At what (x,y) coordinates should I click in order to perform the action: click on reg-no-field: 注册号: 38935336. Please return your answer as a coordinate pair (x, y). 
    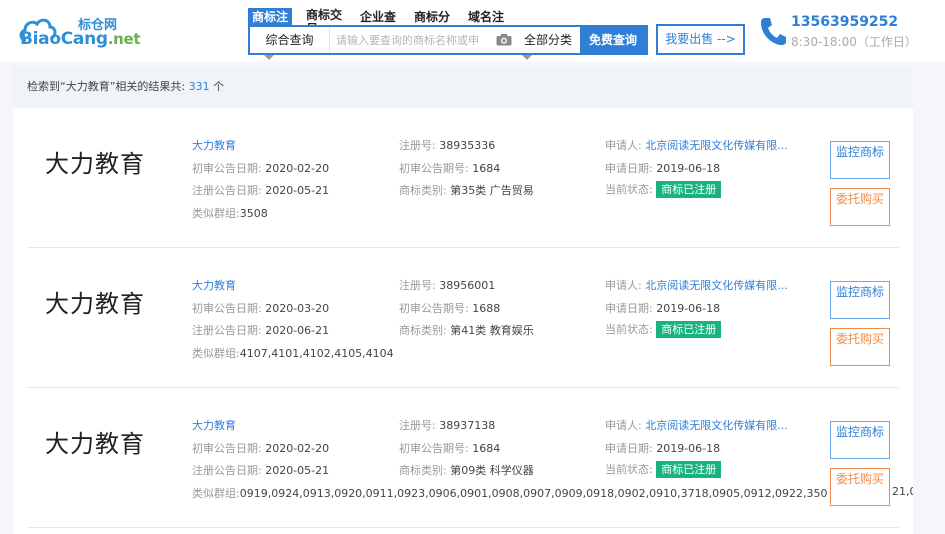
    Looking at the image, I should click on (447, 145).